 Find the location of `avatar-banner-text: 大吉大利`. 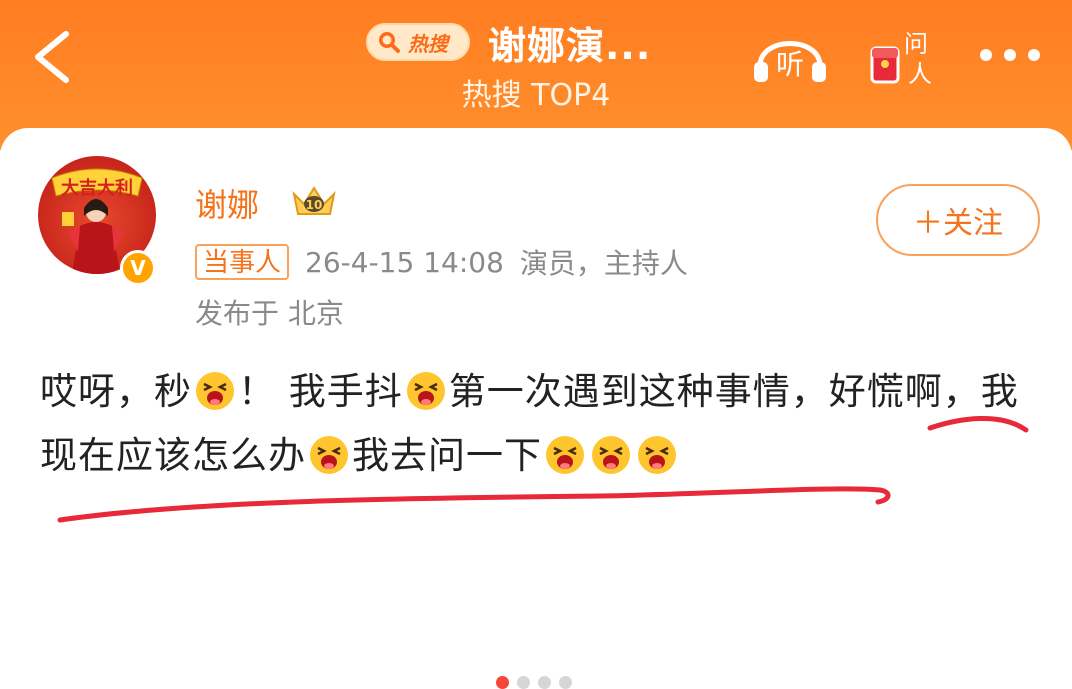

avatar-banner-text: 大吉大利 is located at coordinates (97, 188).